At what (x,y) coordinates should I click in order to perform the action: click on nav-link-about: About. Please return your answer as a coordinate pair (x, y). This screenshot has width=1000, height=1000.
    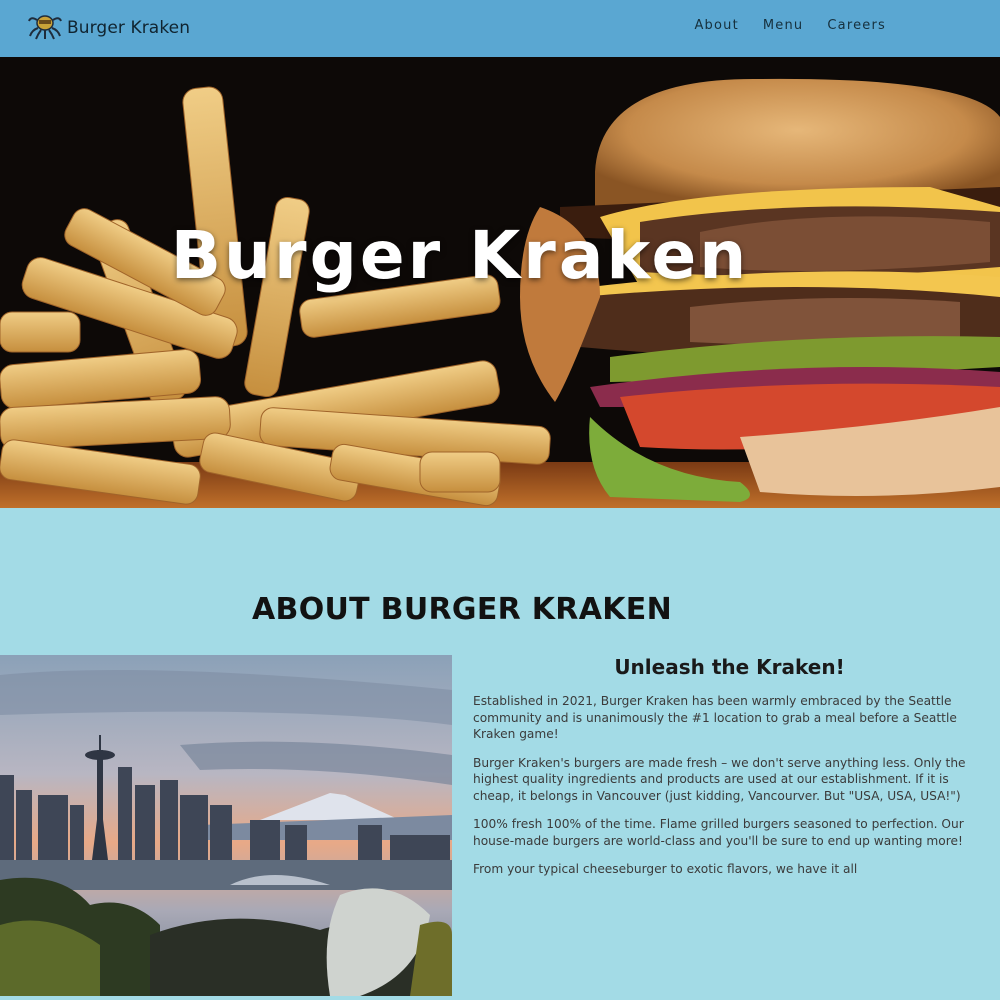
    Looking at the image, I should click on (716, 25).